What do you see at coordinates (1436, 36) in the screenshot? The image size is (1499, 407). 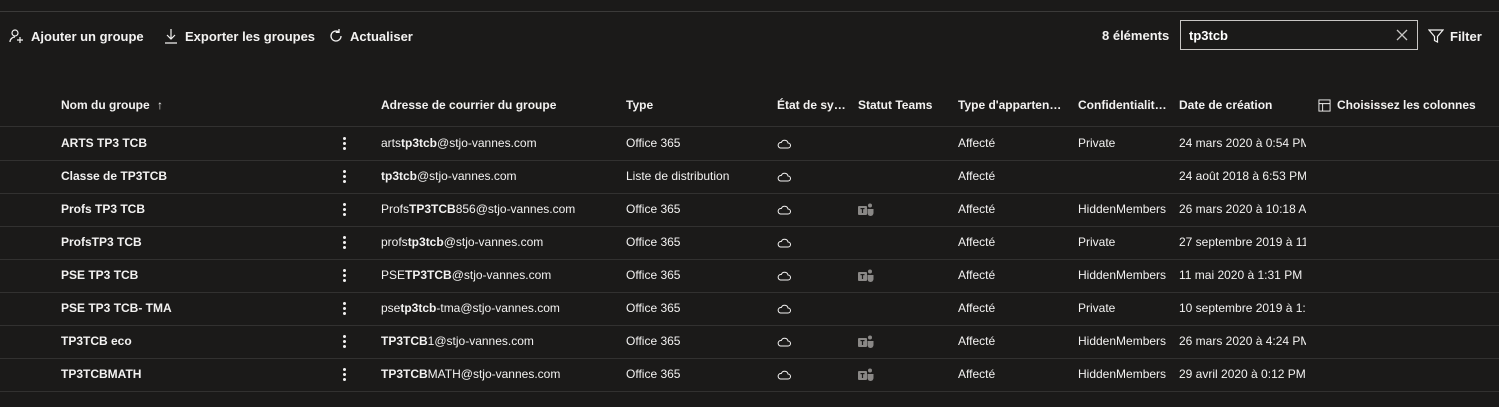 I see `filter-icon` at bounding box center [1436, 36].